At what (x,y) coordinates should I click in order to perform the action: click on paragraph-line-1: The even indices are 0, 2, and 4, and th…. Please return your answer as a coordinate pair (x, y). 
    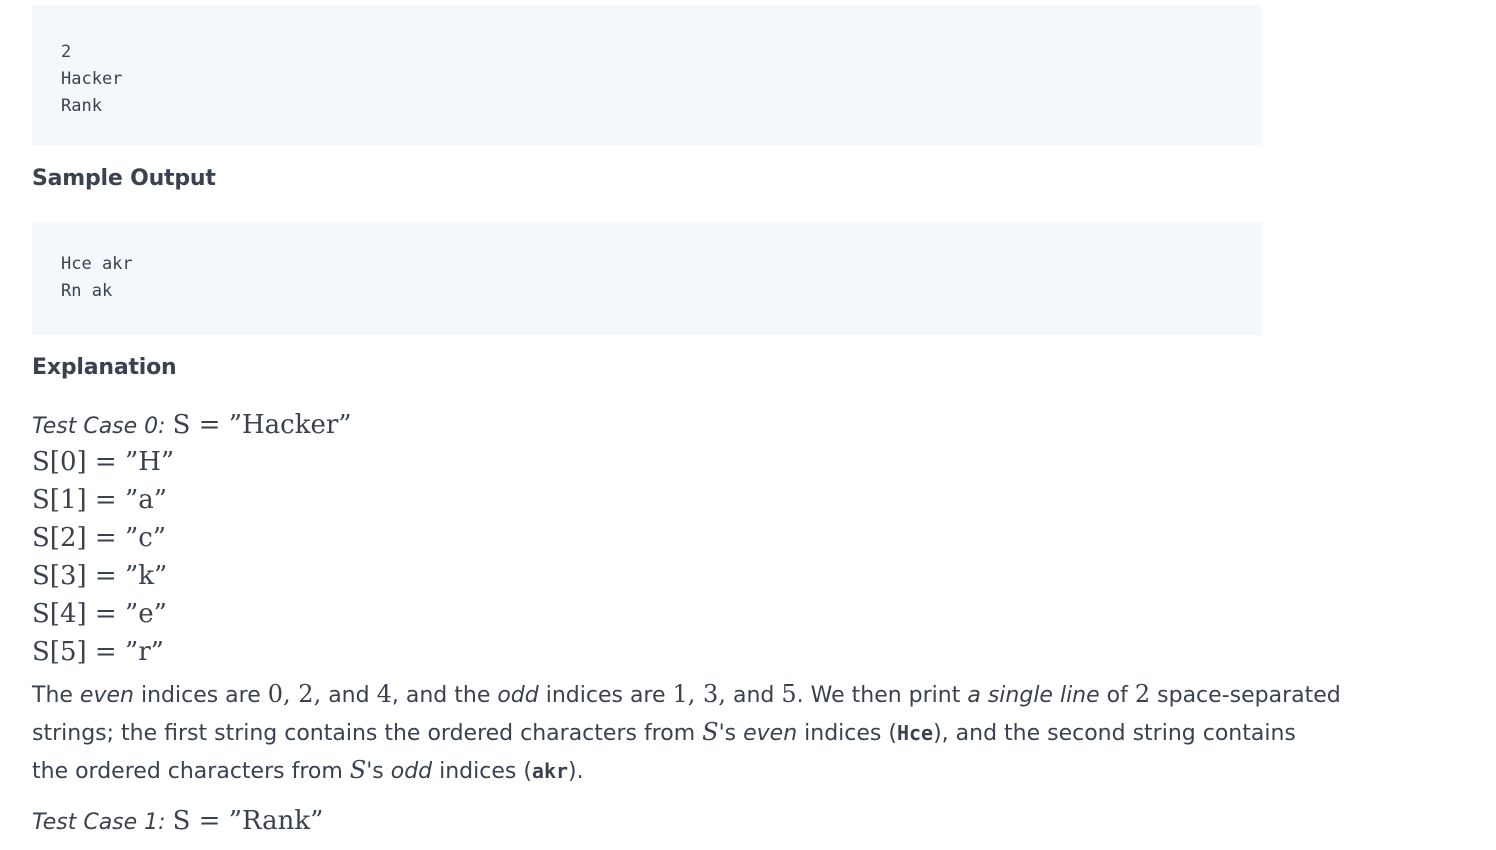
    Looking at the image, I should click on (686, 695).